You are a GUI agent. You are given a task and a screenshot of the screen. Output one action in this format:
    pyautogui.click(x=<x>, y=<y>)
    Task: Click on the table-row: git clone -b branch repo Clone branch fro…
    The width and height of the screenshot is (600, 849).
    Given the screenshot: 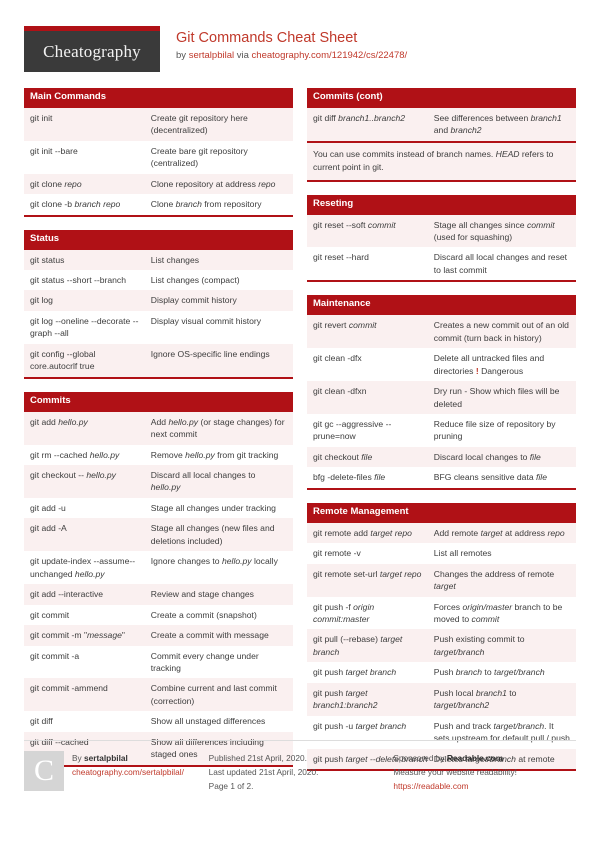 What is the action you would take?
    pyautogui.click(x=158, y=204)
    